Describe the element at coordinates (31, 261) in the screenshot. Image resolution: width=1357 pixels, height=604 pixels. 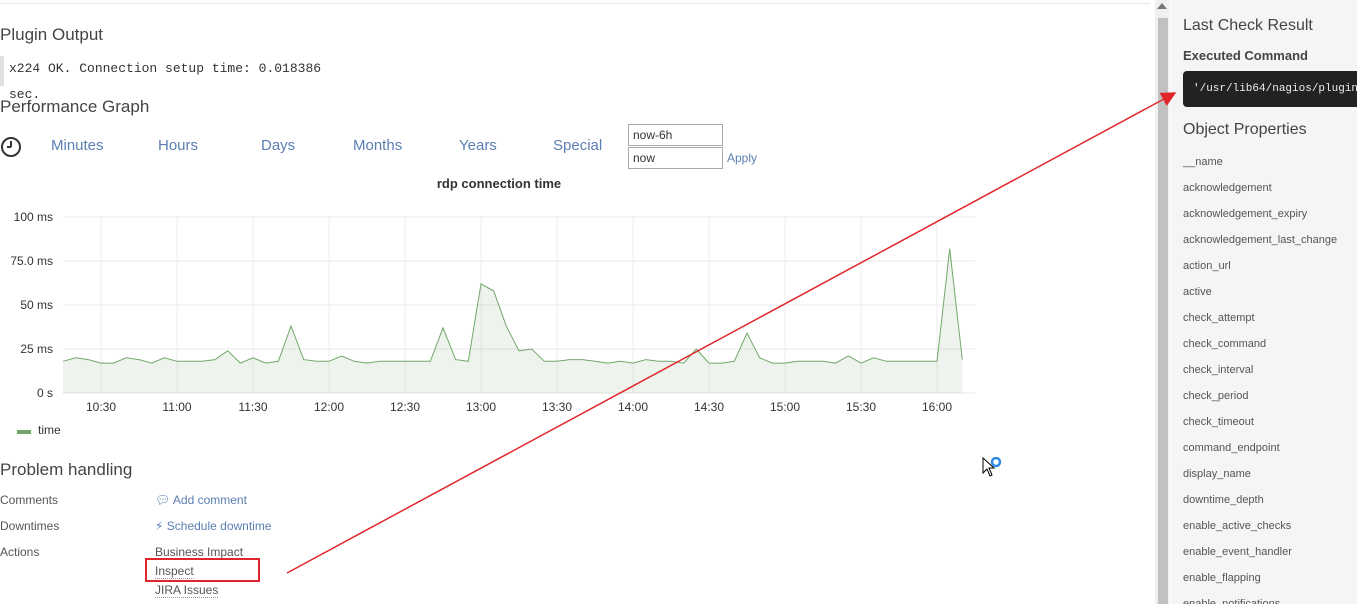
I see `y-tick-label: 75.0 ms` at that location.